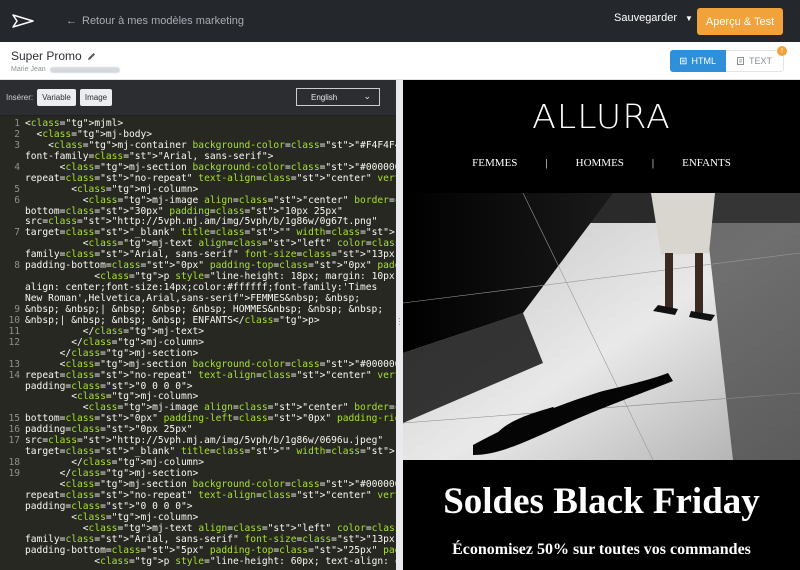 This screenshot has width=800, height=570. I want to click on line-number-gutter: 1 2 3 4 5 6 7 8 9 10 11 12 13 14 15 16 17 18 19, so click(10, 343).